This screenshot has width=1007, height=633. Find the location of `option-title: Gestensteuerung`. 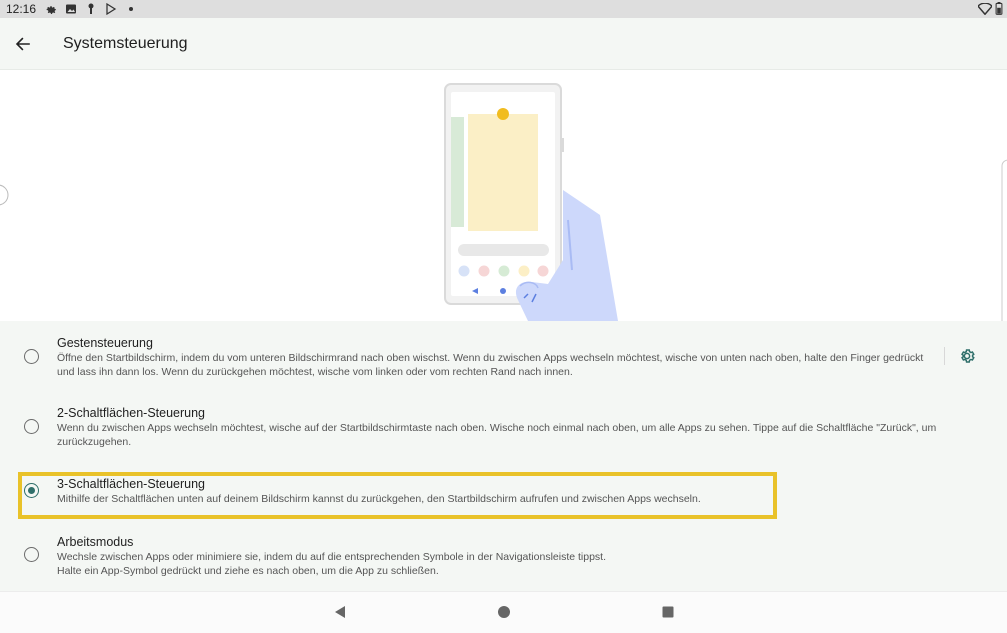

option-title: Gestensteuerung is located at coordinates (105, 343).